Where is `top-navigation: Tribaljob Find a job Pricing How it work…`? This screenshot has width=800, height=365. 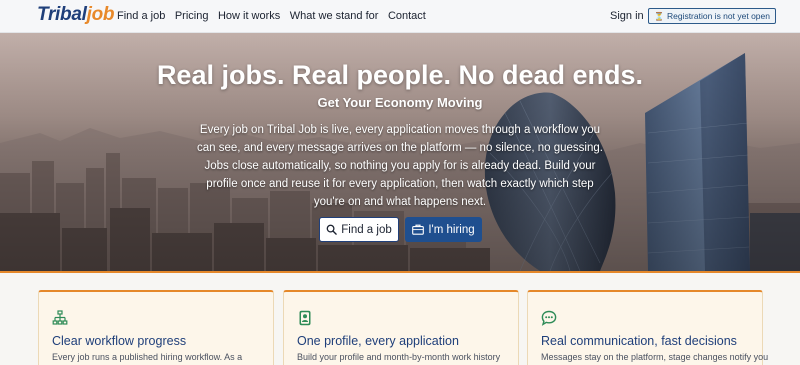
top-navigation: Tribaljob Find a job Pricing How it work… is located at coordinates (400, 16).